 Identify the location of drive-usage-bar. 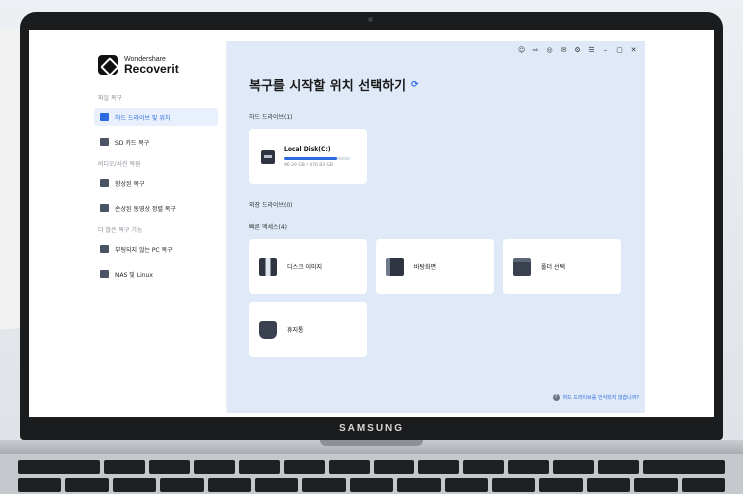
(317, 158).